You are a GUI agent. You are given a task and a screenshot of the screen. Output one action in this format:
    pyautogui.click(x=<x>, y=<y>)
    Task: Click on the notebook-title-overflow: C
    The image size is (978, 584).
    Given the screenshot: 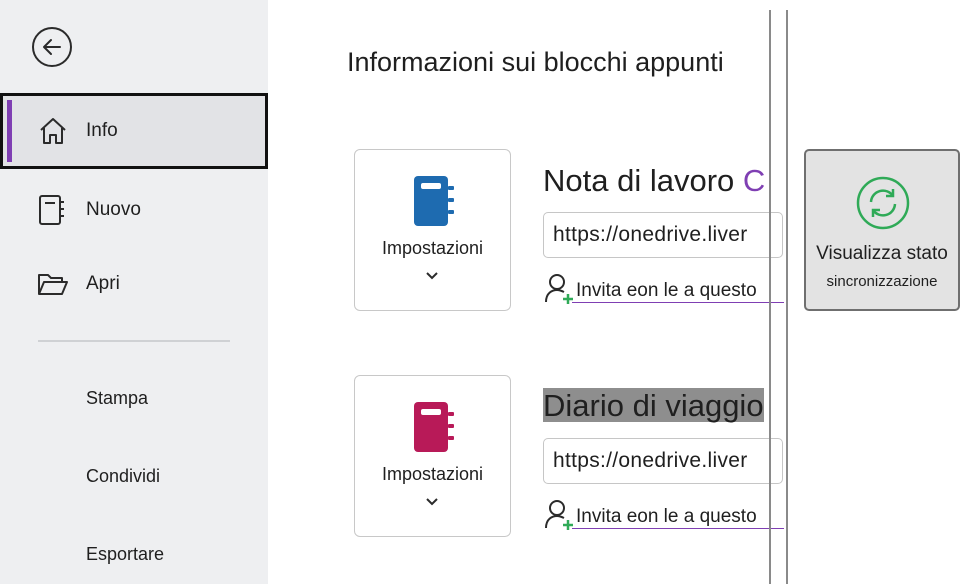 What is the action you would take?
    pyautogui.click(x=754, y=180)
    